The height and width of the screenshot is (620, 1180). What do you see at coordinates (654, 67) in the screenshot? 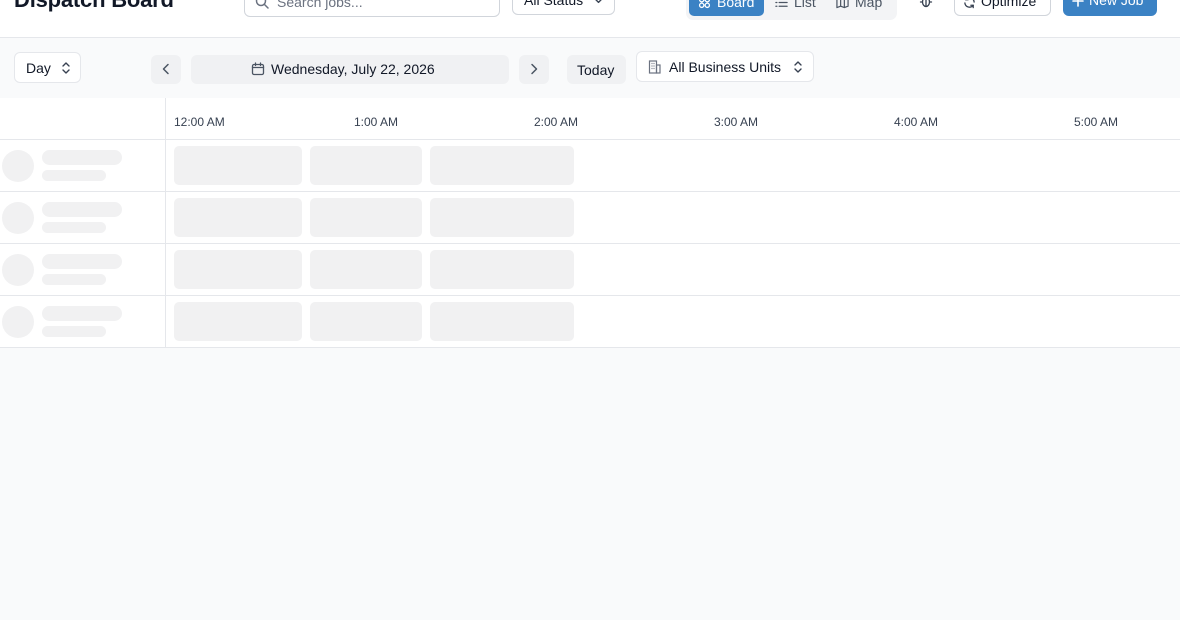
I see `building-icon` at bounding box center [654, 67].